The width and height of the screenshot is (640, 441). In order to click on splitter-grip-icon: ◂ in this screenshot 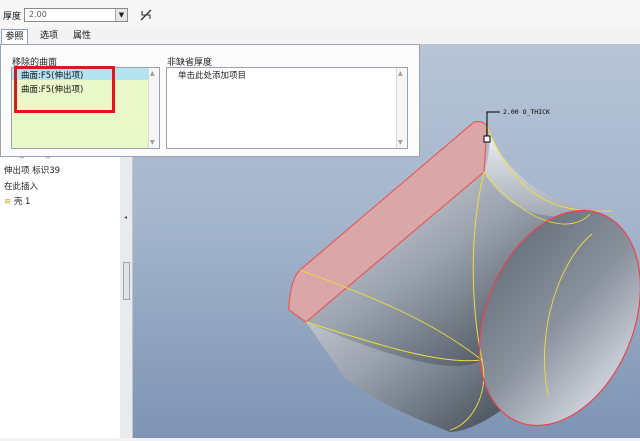, I will do `click(126, 217)`.